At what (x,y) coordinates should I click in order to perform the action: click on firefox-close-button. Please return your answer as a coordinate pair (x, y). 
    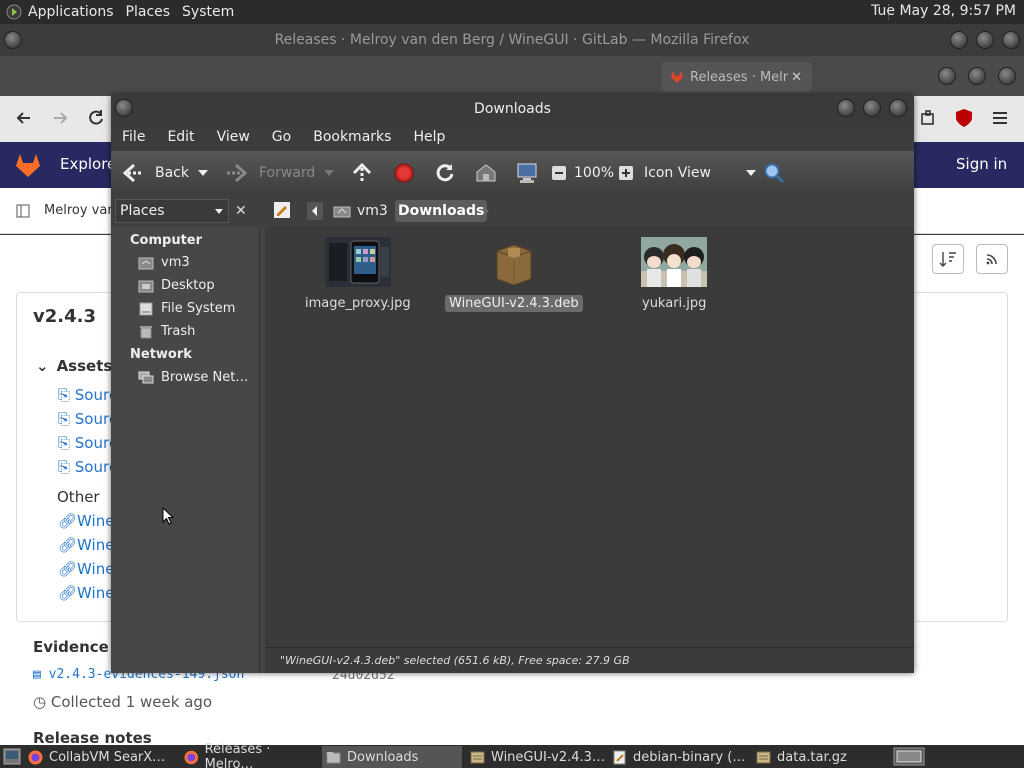
    Looking at the image, I should click on (1011, 40).